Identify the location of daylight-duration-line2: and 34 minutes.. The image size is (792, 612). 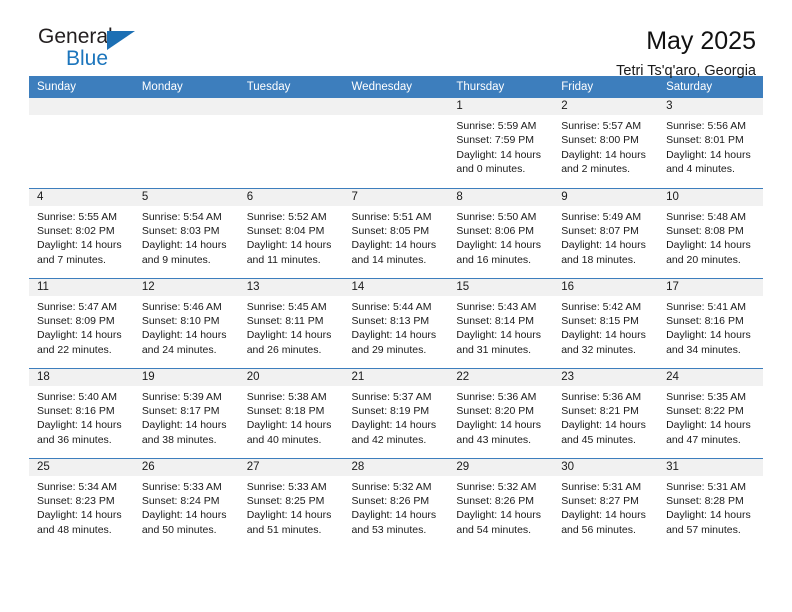
(703, 349).